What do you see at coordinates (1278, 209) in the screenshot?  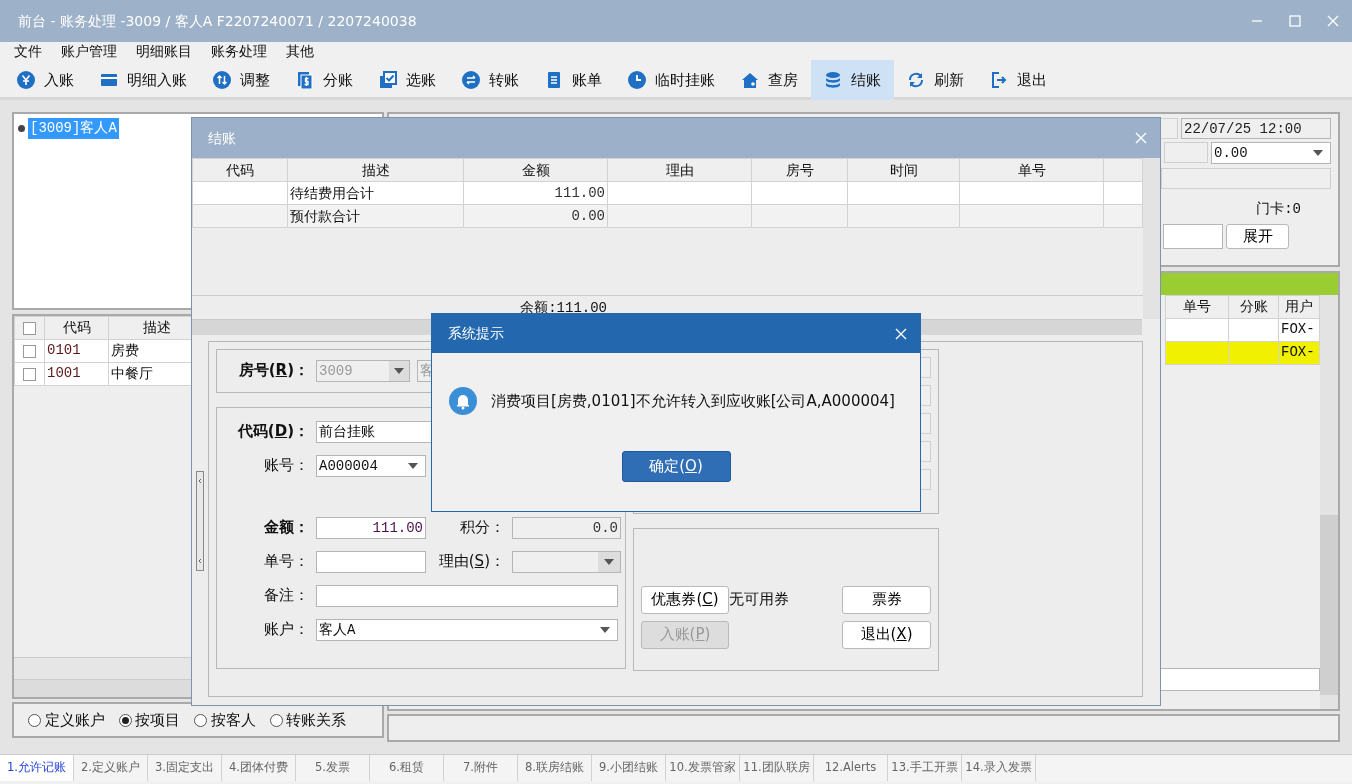 I see `door-card-label: 门卡:0` at bounding box center [1278, 209].